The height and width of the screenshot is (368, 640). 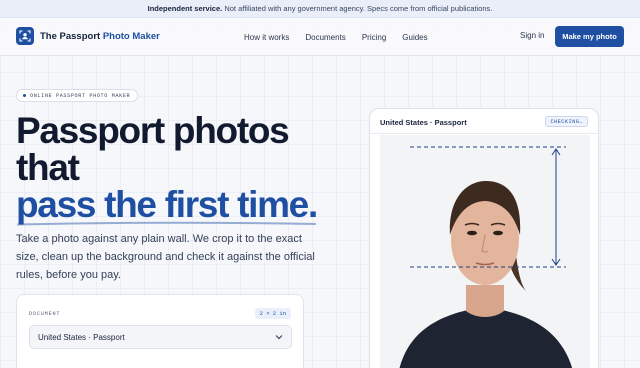 I want to click on right-eye-shape, so click(x=498, y=233).